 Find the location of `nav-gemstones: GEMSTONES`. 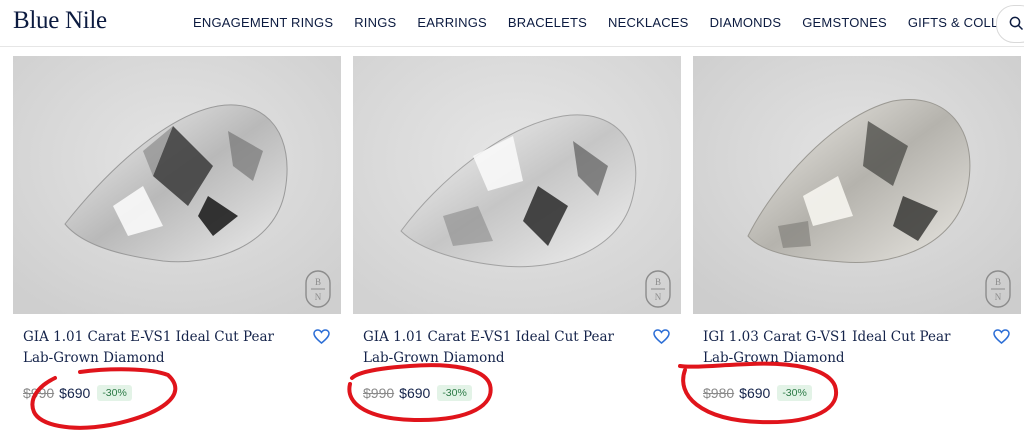

nav-gemstones: GEMSTONES is located at coordinates (844, 22).